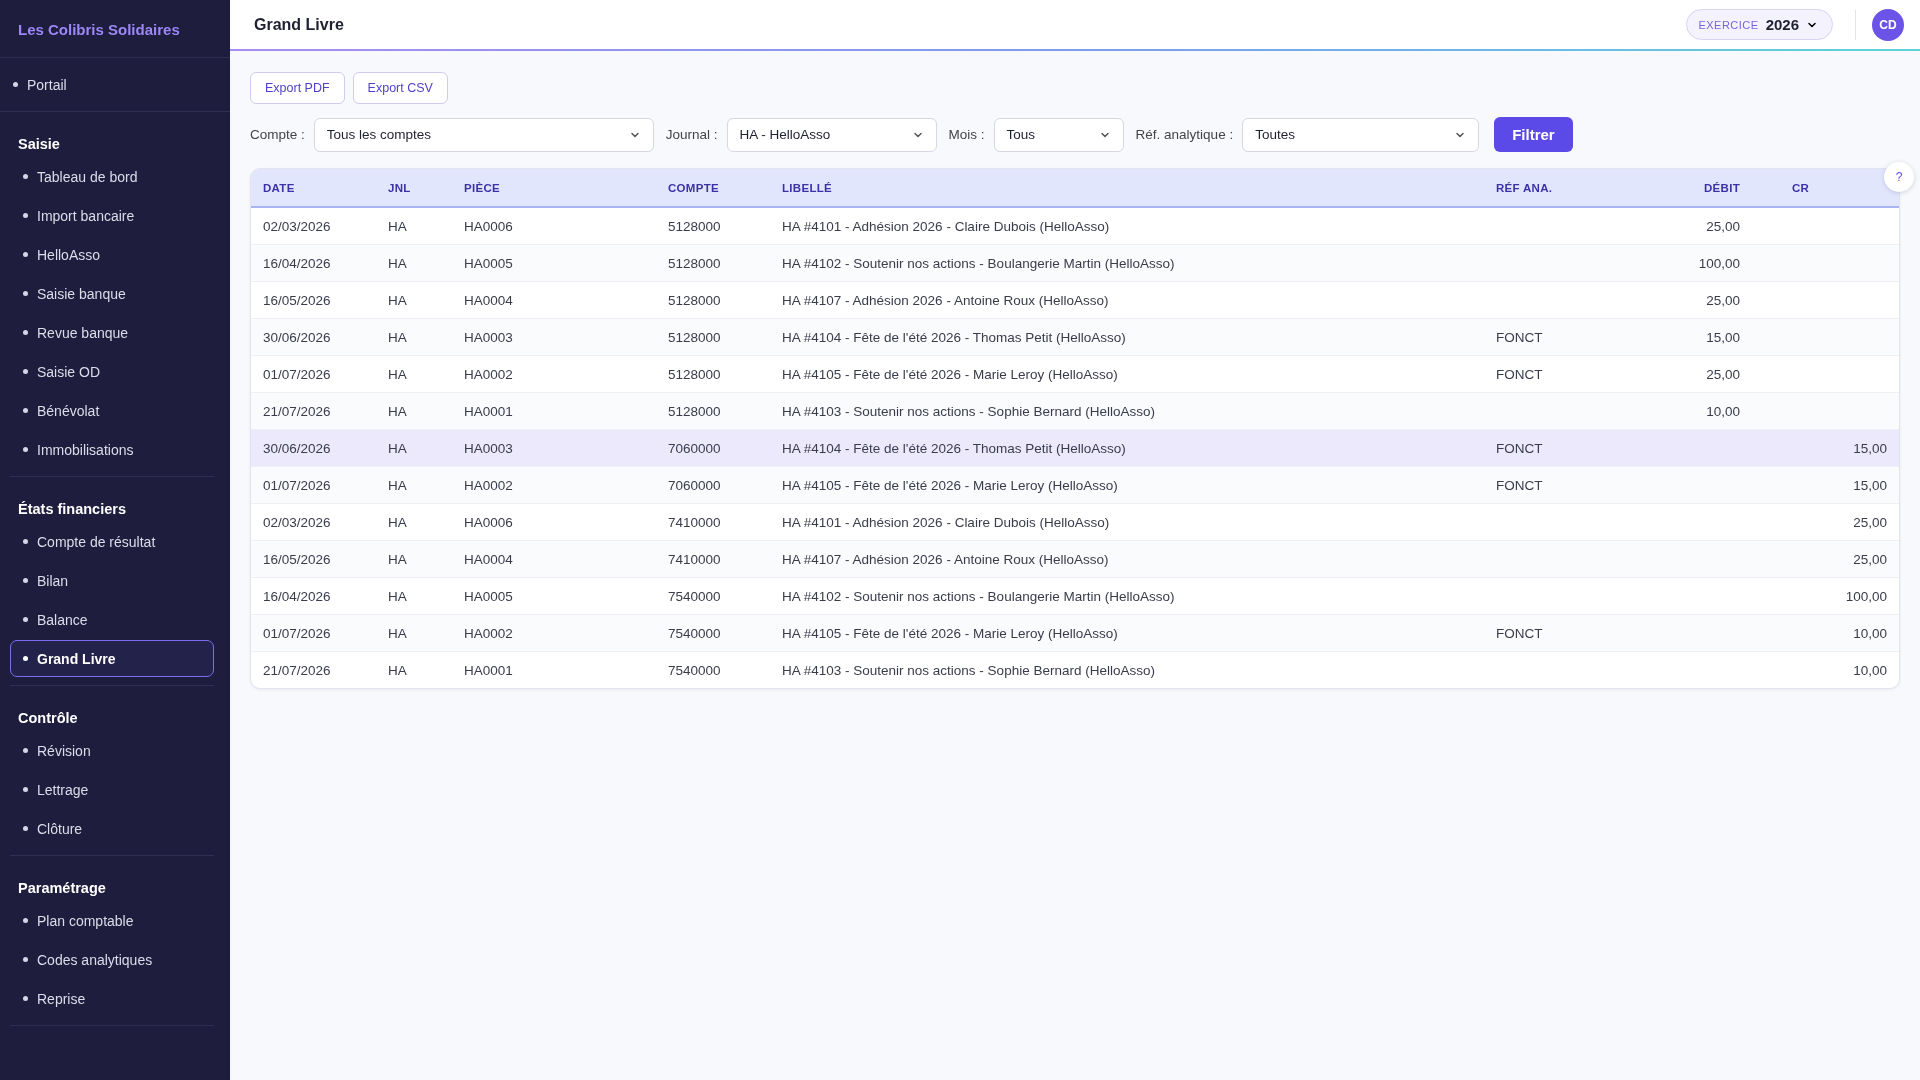 This screenshot has width=1920, height=1080. What do you see at coordinates (112, 541) in the screenshot?
I see `nav-item: Compte de résultat` at bounding box center [112, 541].